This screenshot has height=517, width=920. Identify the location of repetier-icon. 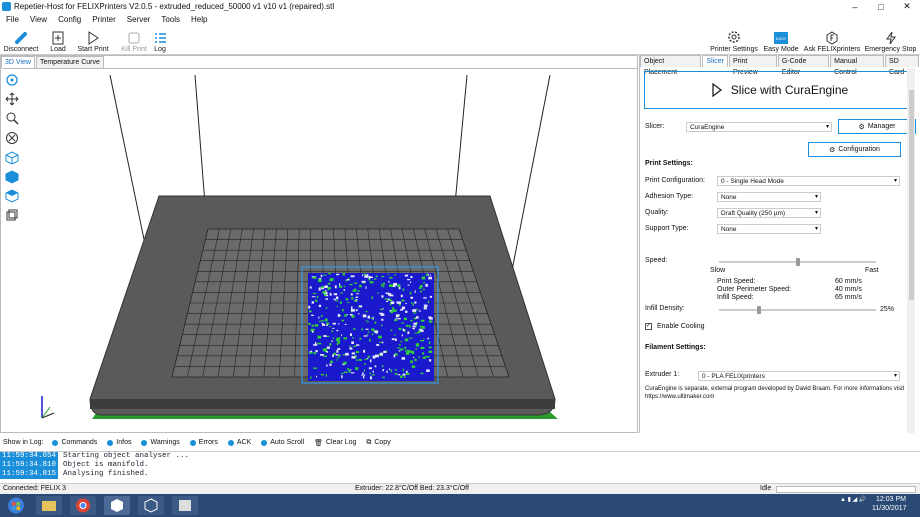
(117, 505).